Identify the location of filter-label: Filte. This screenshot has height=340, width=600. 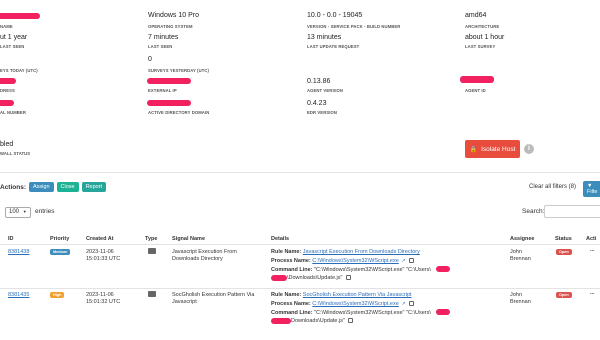
(592, 192).